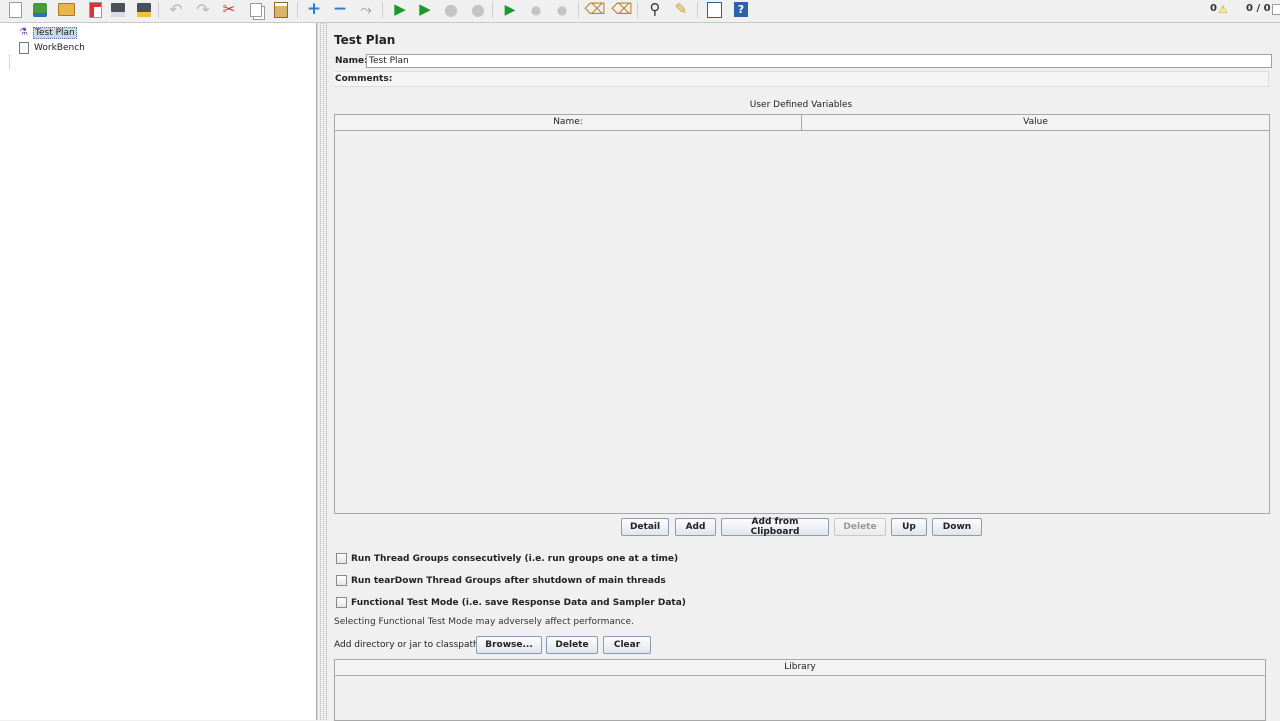  What do you see at coordinates (478, 9) in the screenshot?
I see `shutdown-icon: ●` at bounding box center [478, 9].